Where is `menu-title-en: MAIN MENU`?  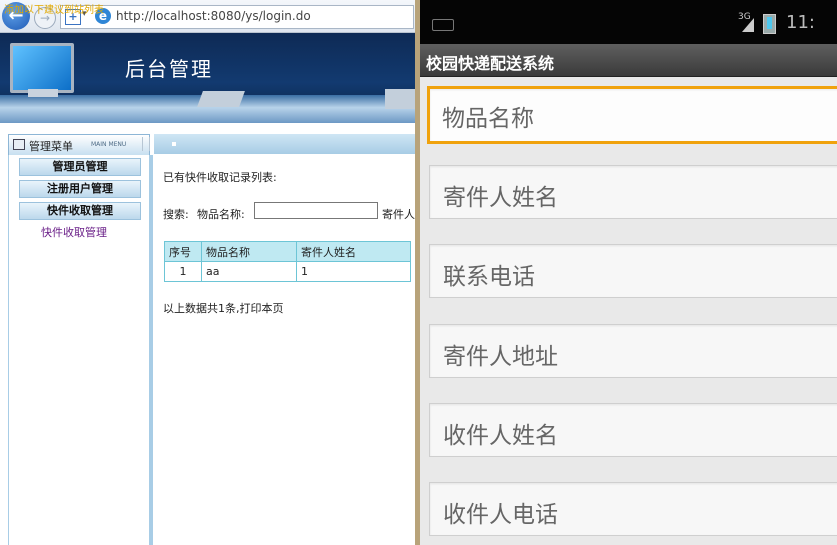
menu-title-en: MAIN MENU is located at coordinates (109, 144).